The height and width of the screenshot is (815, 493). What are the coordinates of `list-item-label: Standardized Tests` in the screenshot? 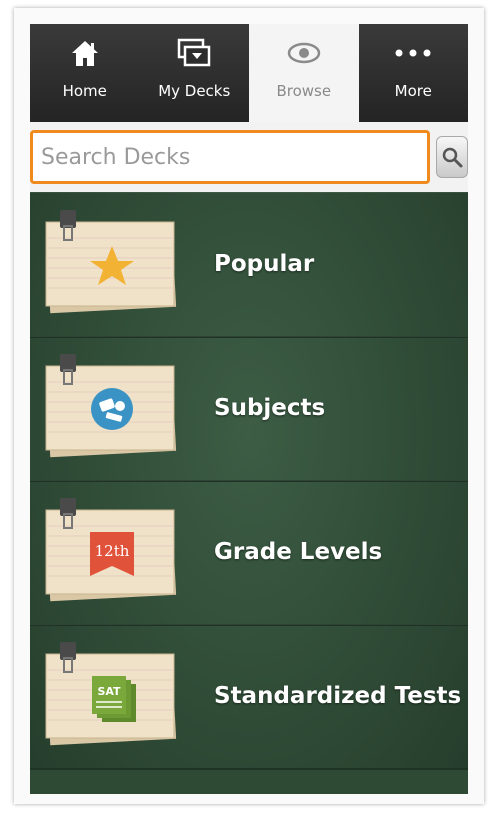 It's located at (338, 696).